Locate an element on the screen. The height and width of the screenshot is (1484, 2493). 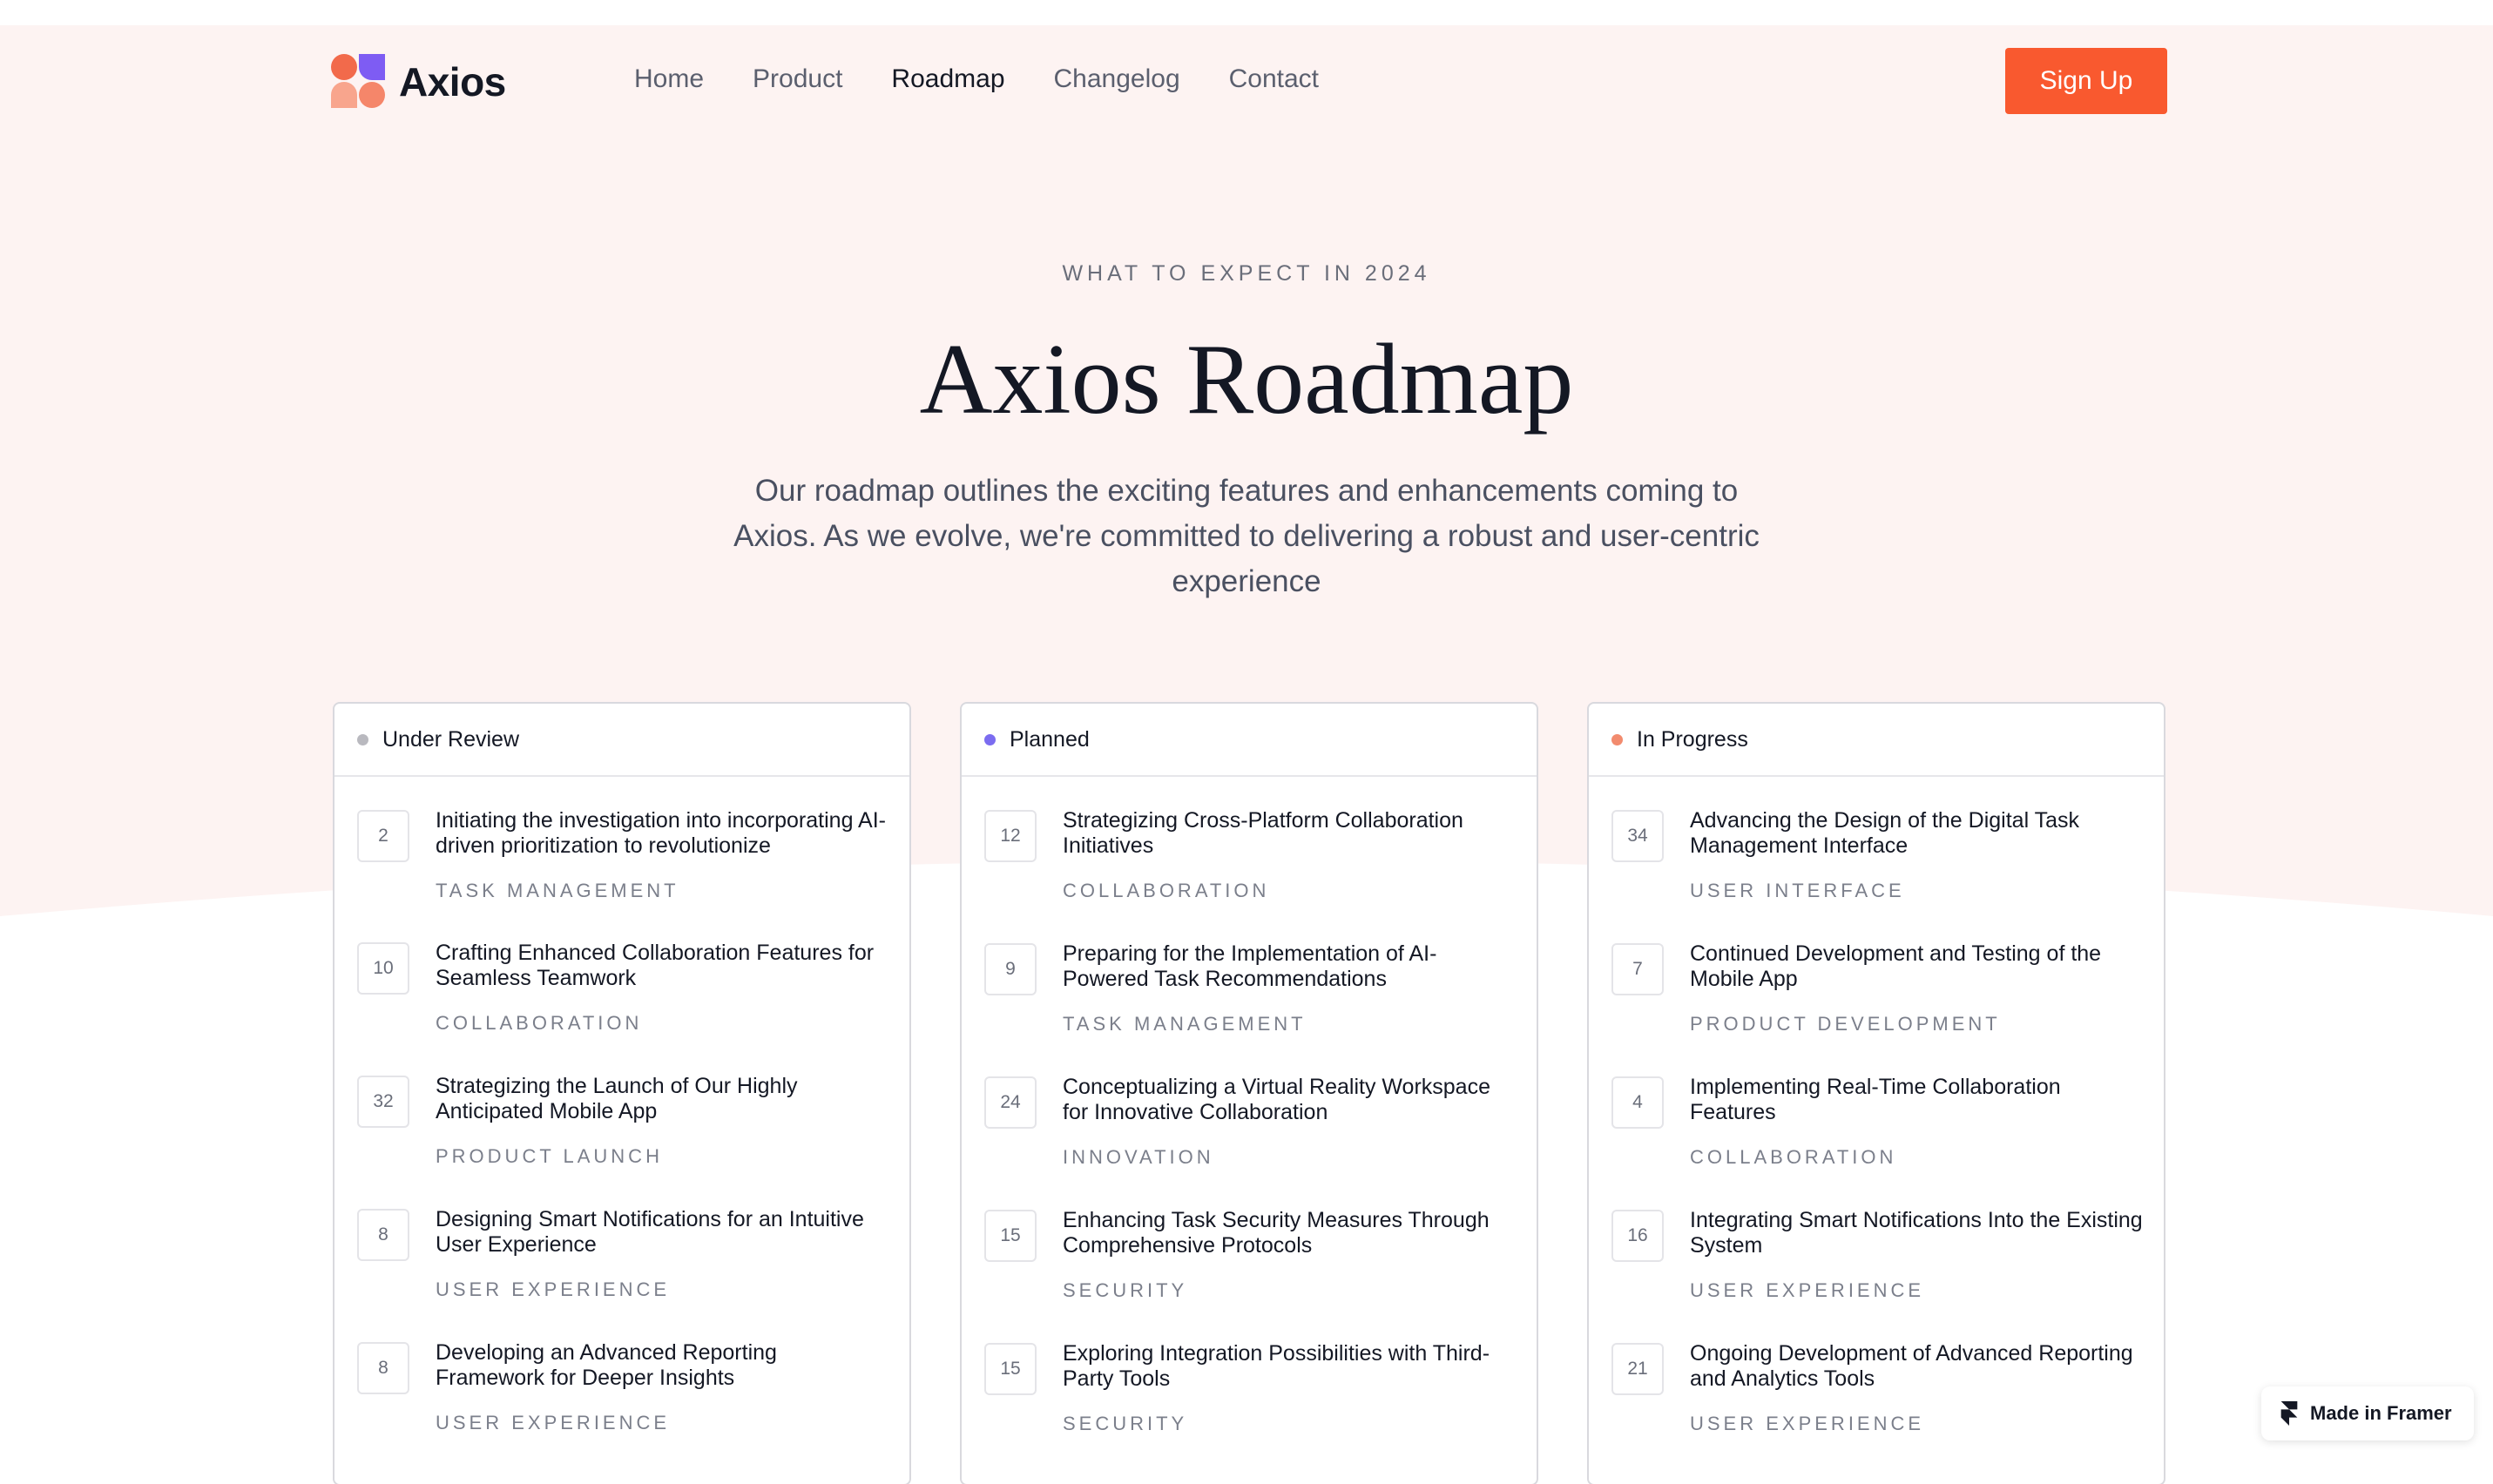
nav-changelog: Changelog is located at coordinates (1117, 79).